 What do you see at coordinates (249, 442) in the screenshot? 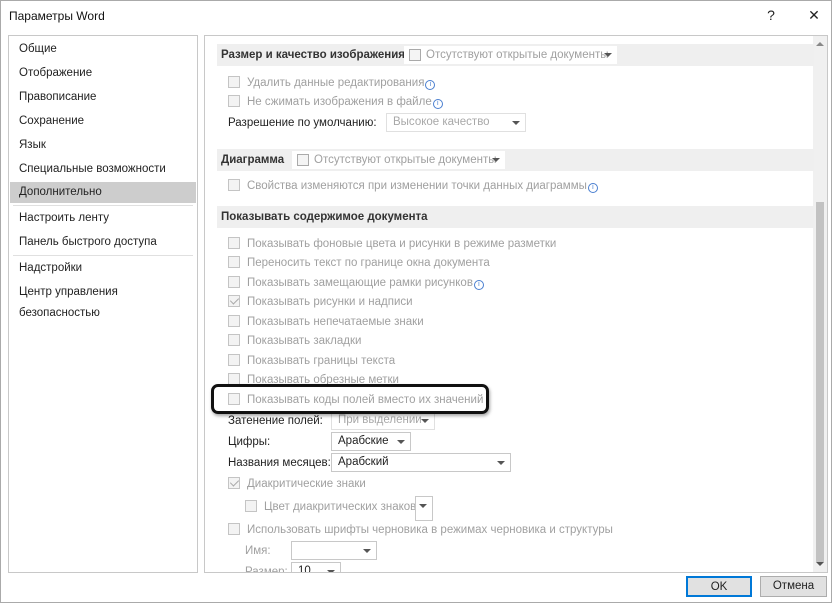
I see `digits-label: Цифры:` at bounding box center [249, 442].